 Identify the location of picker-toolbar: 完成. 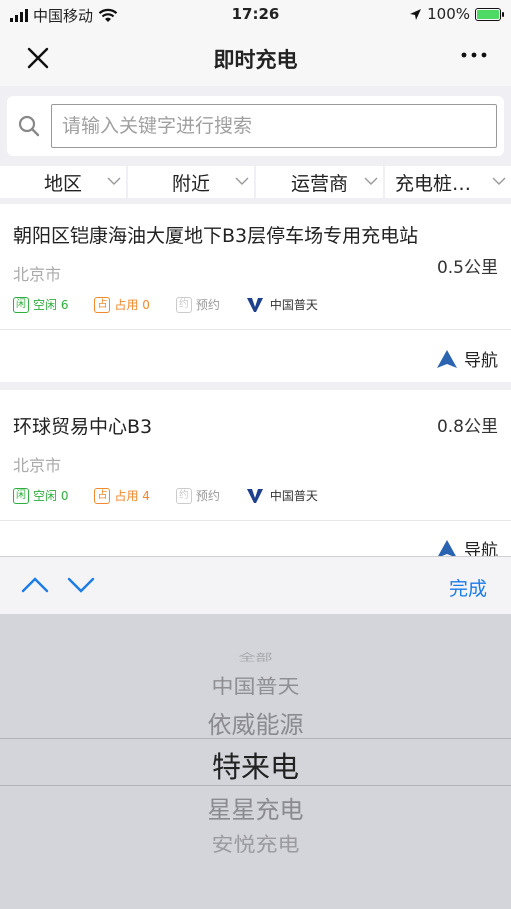
(255, 585).